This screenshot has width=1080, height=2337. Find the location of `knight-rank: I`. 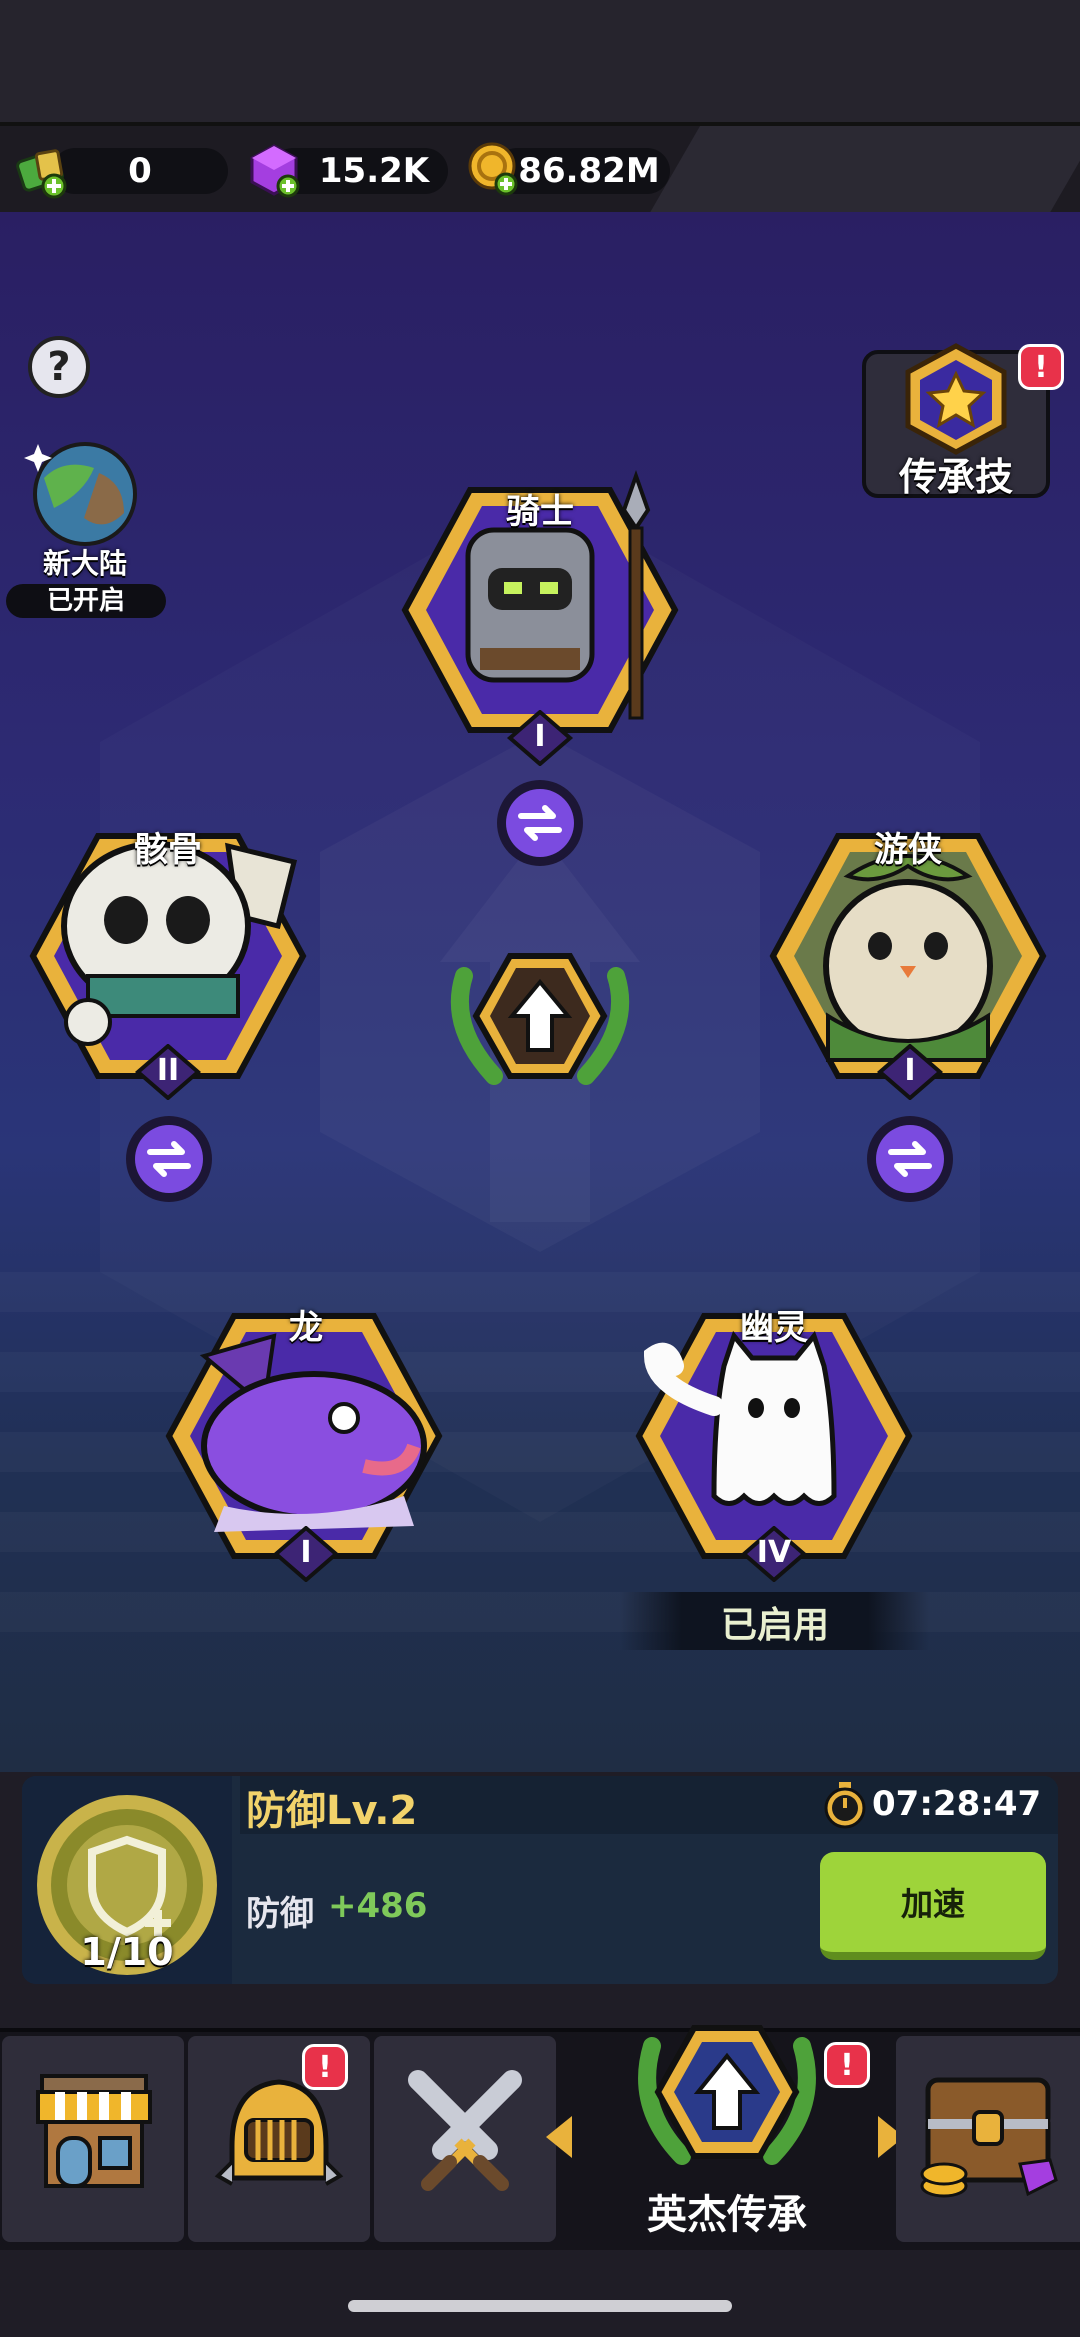

knight-rank: I is located at coordinates (540, 736).